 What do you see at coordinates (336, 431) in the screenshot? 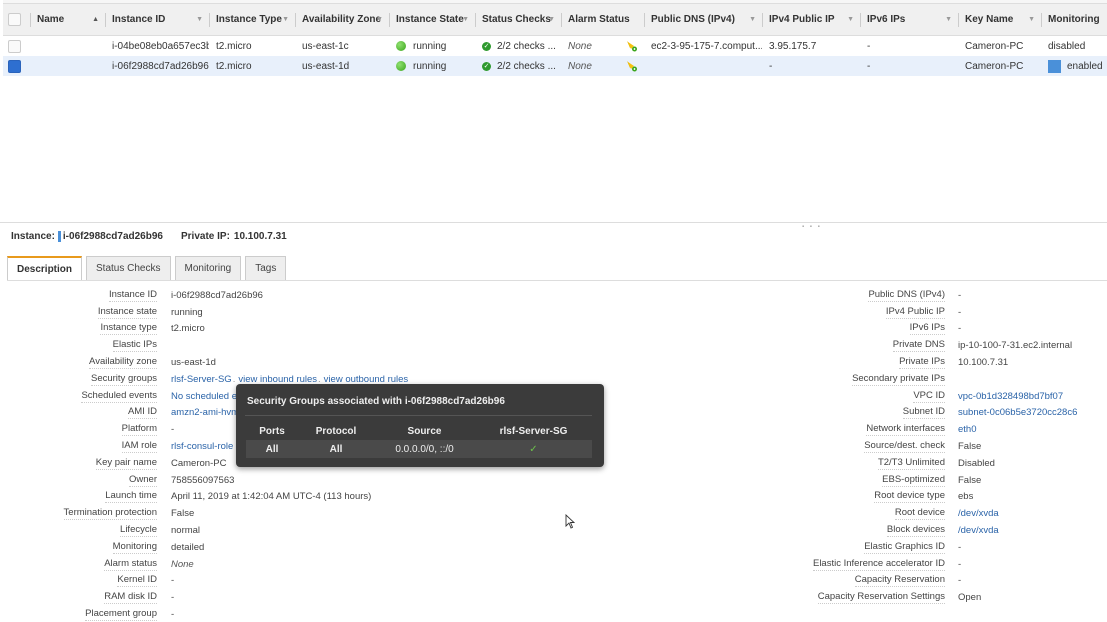
I see `header-protocol: Protocol` at bounding box center [336, 431].